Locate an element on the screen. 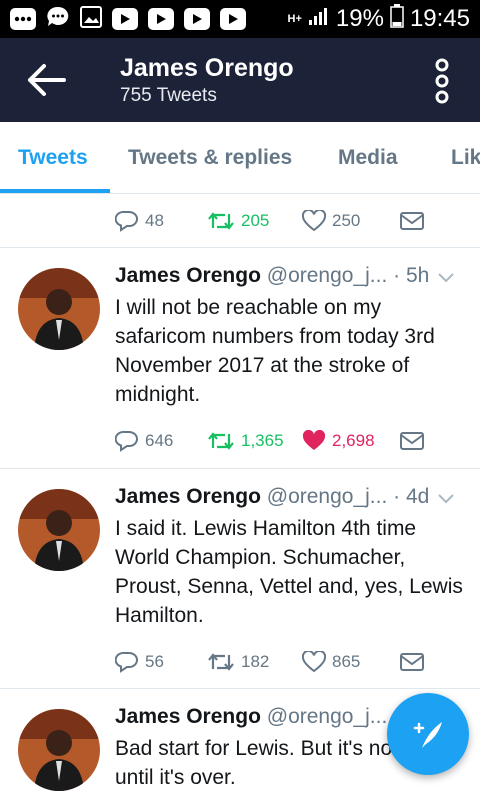  like-count: 2,698 is located at coordinates (353, 440).